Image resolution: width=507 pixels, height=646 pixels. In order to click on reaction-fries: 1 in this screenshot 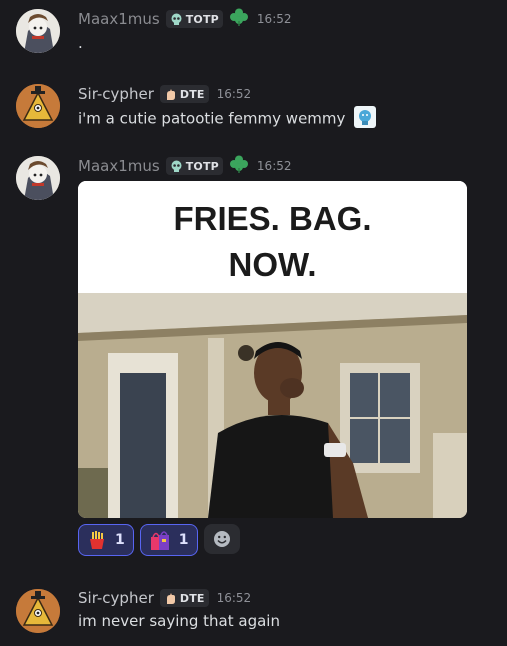, I will do `click(106, 540)`.